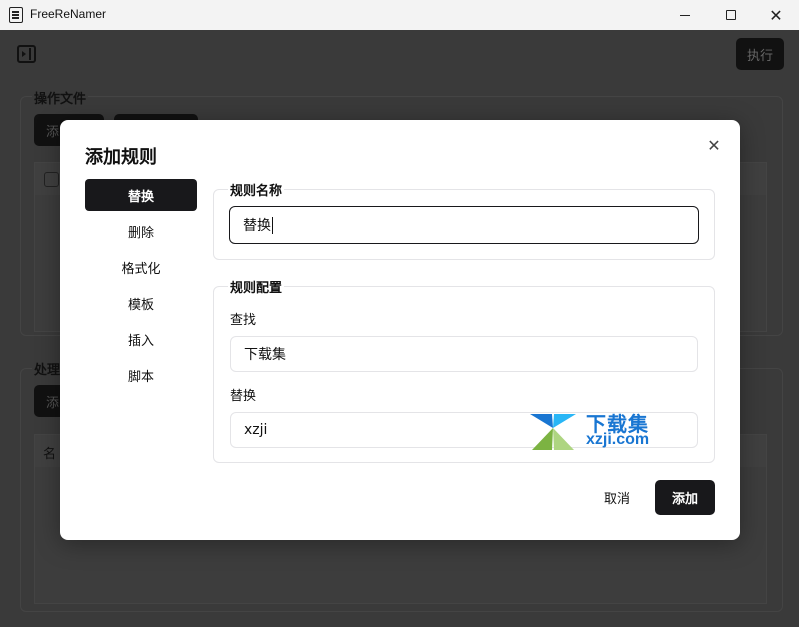 Image resolution: width=799 pixels, height=627 pixels. Describe the element at coordinates (256, 286) in the screenshot. I see `rule-config-legend: 规则配置` at that location.